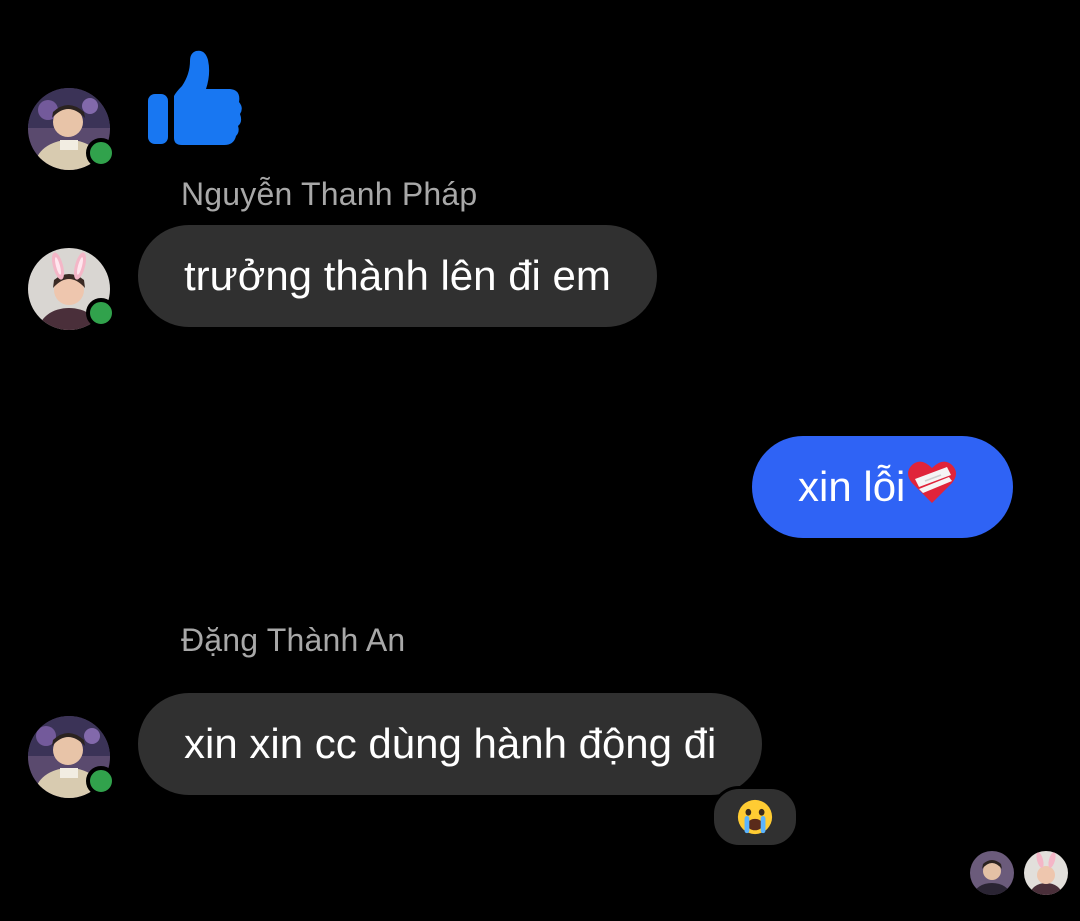 Image resolution: width=1080 pixels, height=921 pixels. I want to click on message-bubble: trưởng thành lên đi em, so click(397, 276).